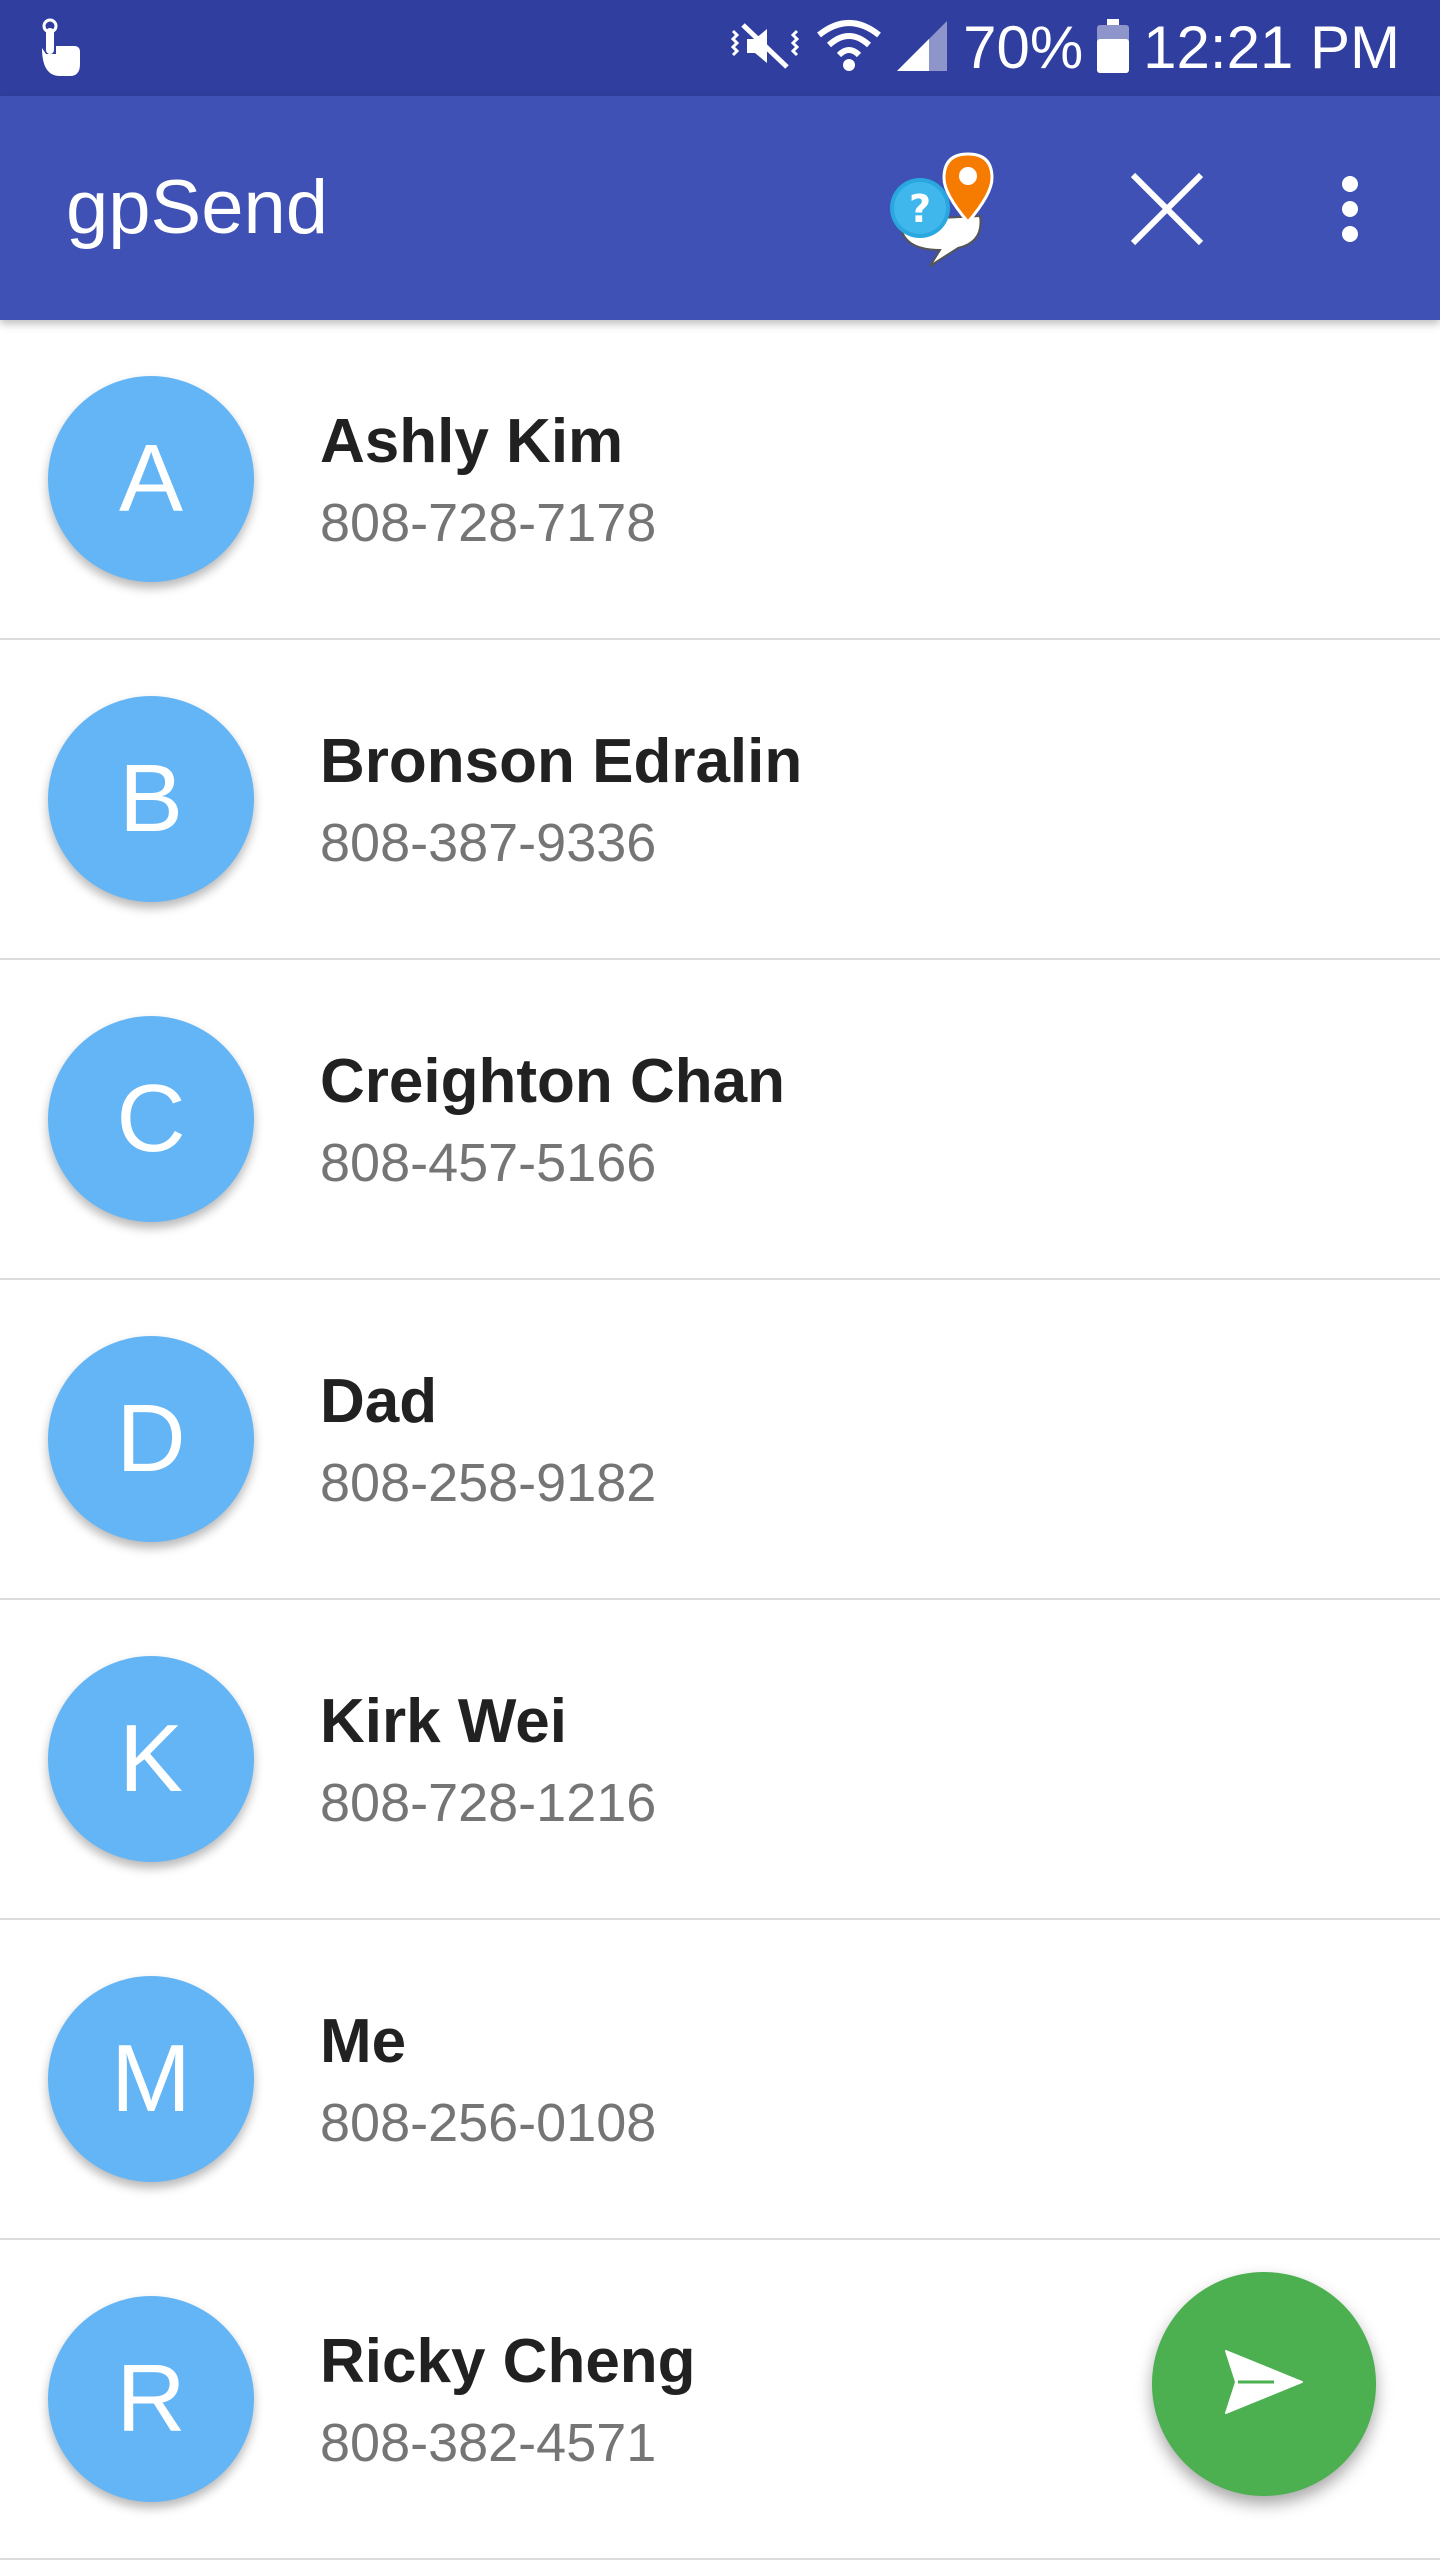 This screenshot has width=1440, height=2560. I want to click on contact-phone: 808-258-9182, so click(488, 1483).